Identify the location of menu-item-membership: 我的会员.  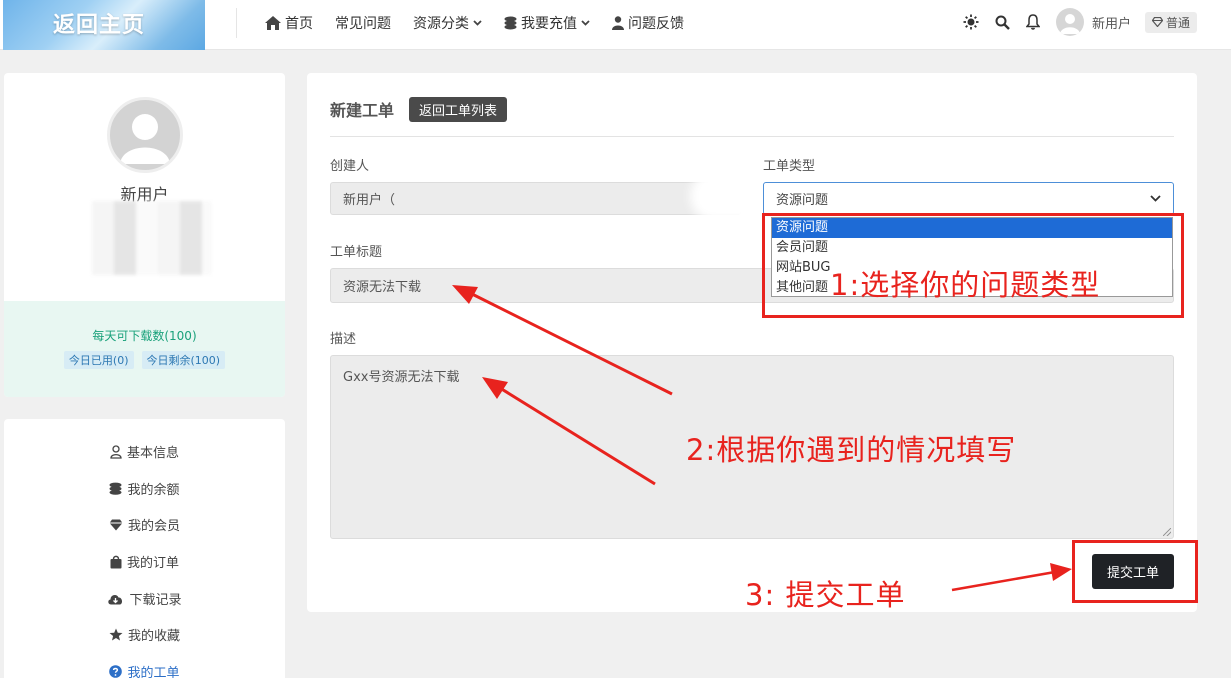
(144, 524).